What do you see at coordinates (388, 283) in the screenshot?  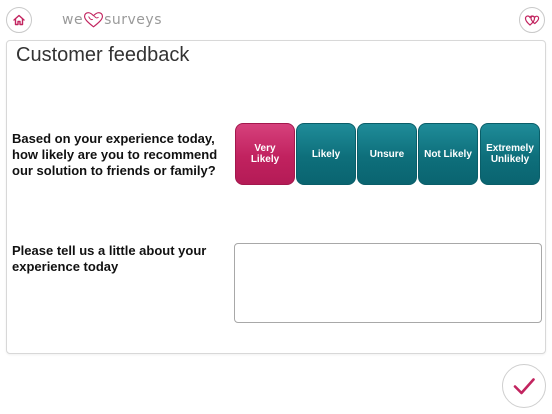 I see `experience-textarea` at bounding box center [388, 283].